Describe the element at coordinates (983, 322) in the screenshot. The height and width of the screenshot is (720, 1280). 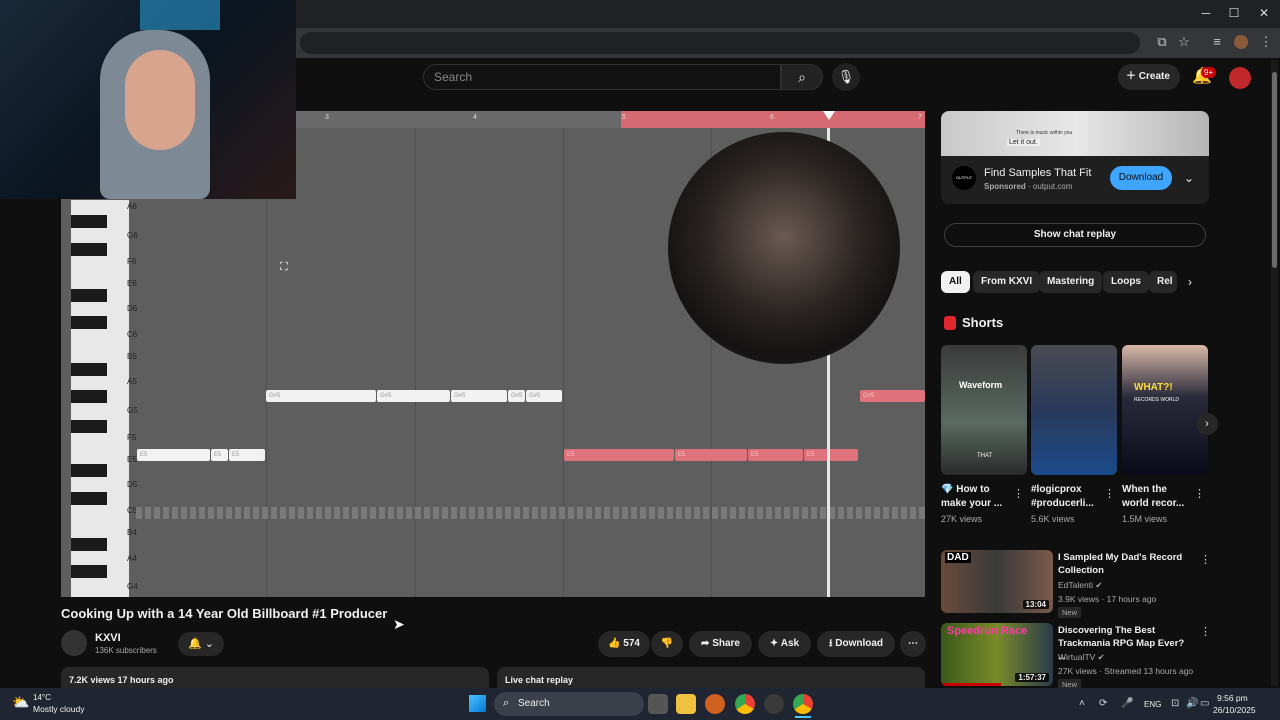
I see `shorts-heading: Shorts` at that location.